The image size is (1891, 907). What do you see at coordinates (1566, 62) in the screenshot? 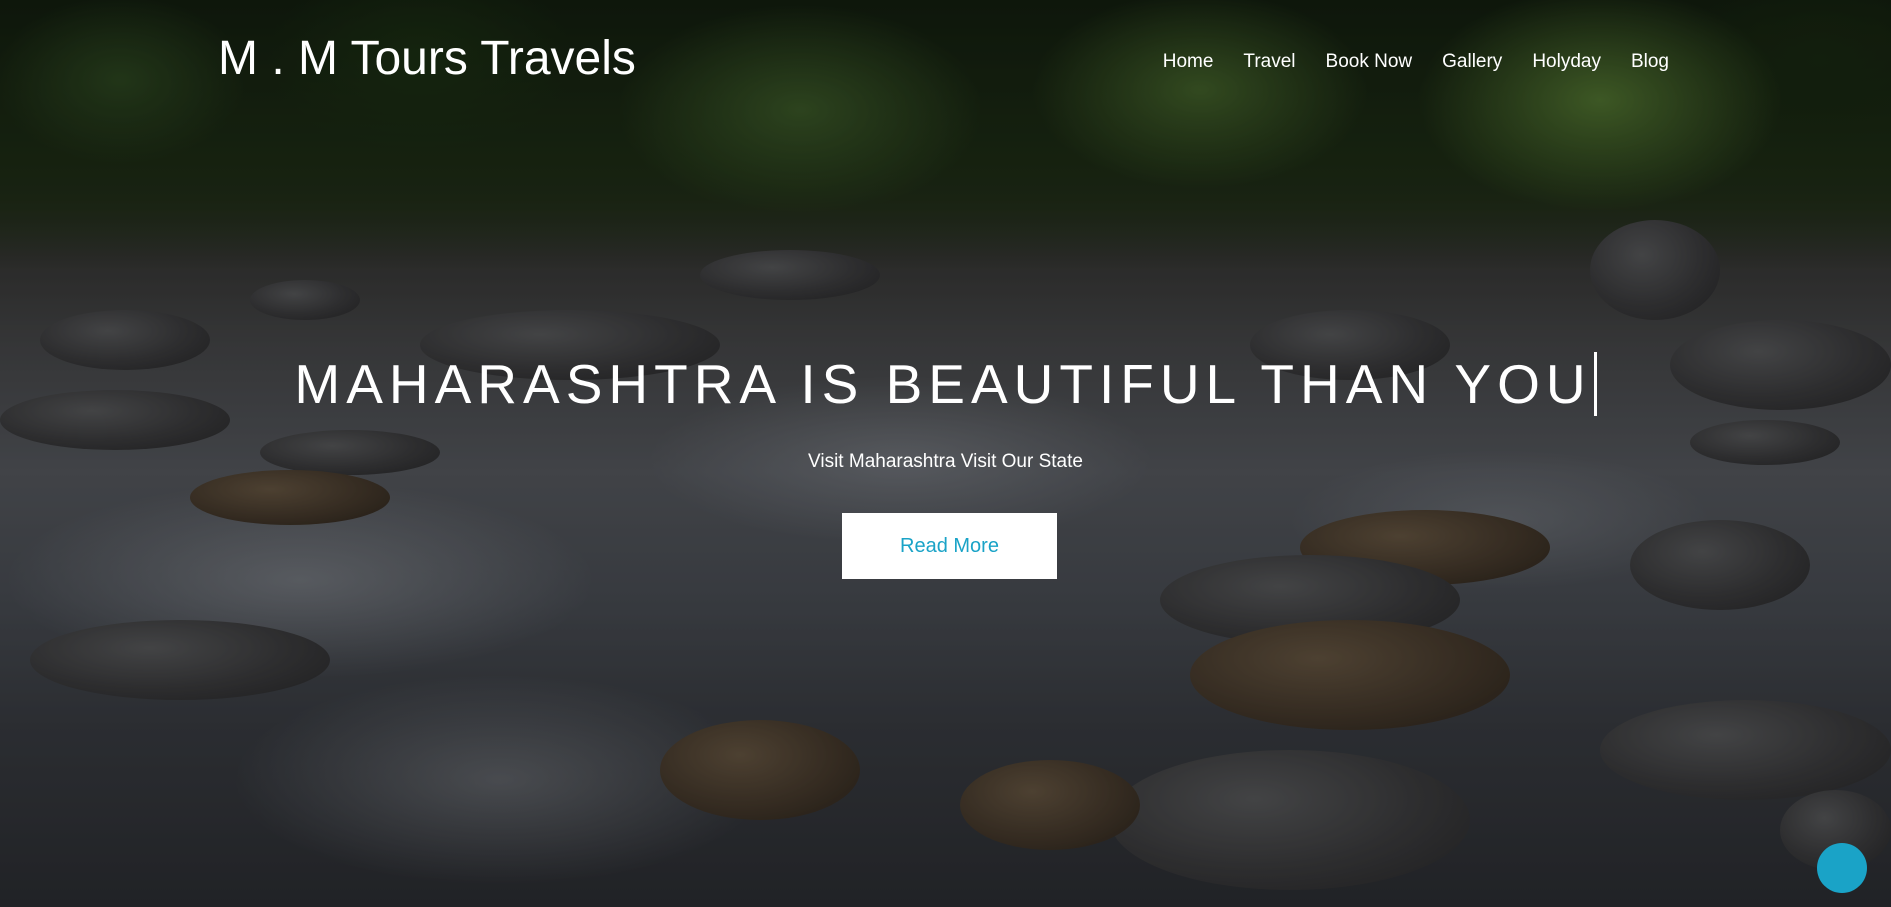
I see `nav-holyday: Holyday` at bounding box center [1566, 62].